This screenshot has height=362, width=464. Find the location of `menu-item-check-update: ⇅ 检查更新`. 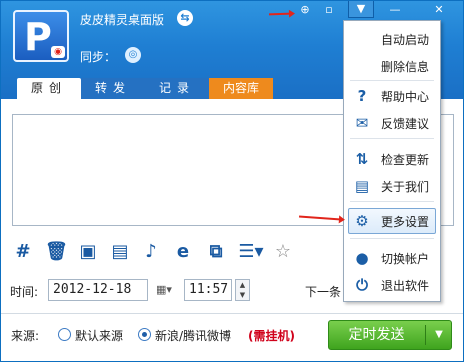

menu-item-check-update: ⇅ 检查更新 is located at coordinates (392, 159).